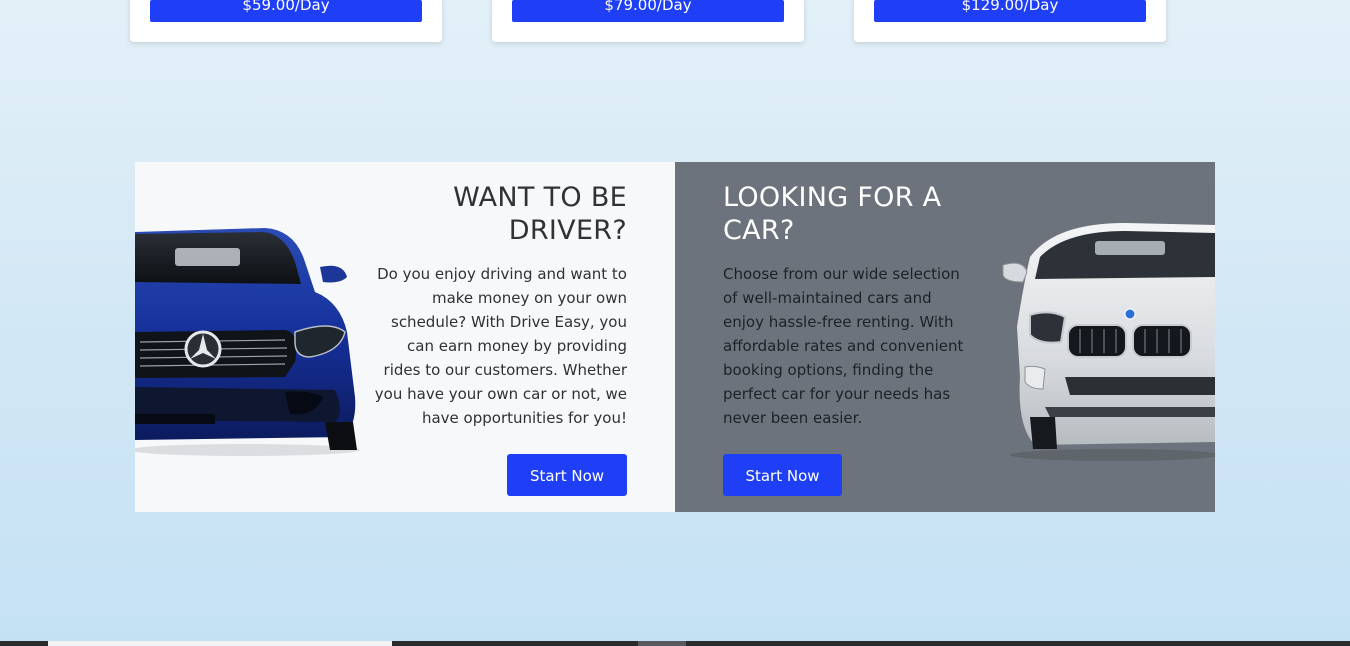 The image size is (1350, 646). Describe the element at coordinates (782, 475) in the screenshot. I see `car-start-now-button: Start Now` at that location.